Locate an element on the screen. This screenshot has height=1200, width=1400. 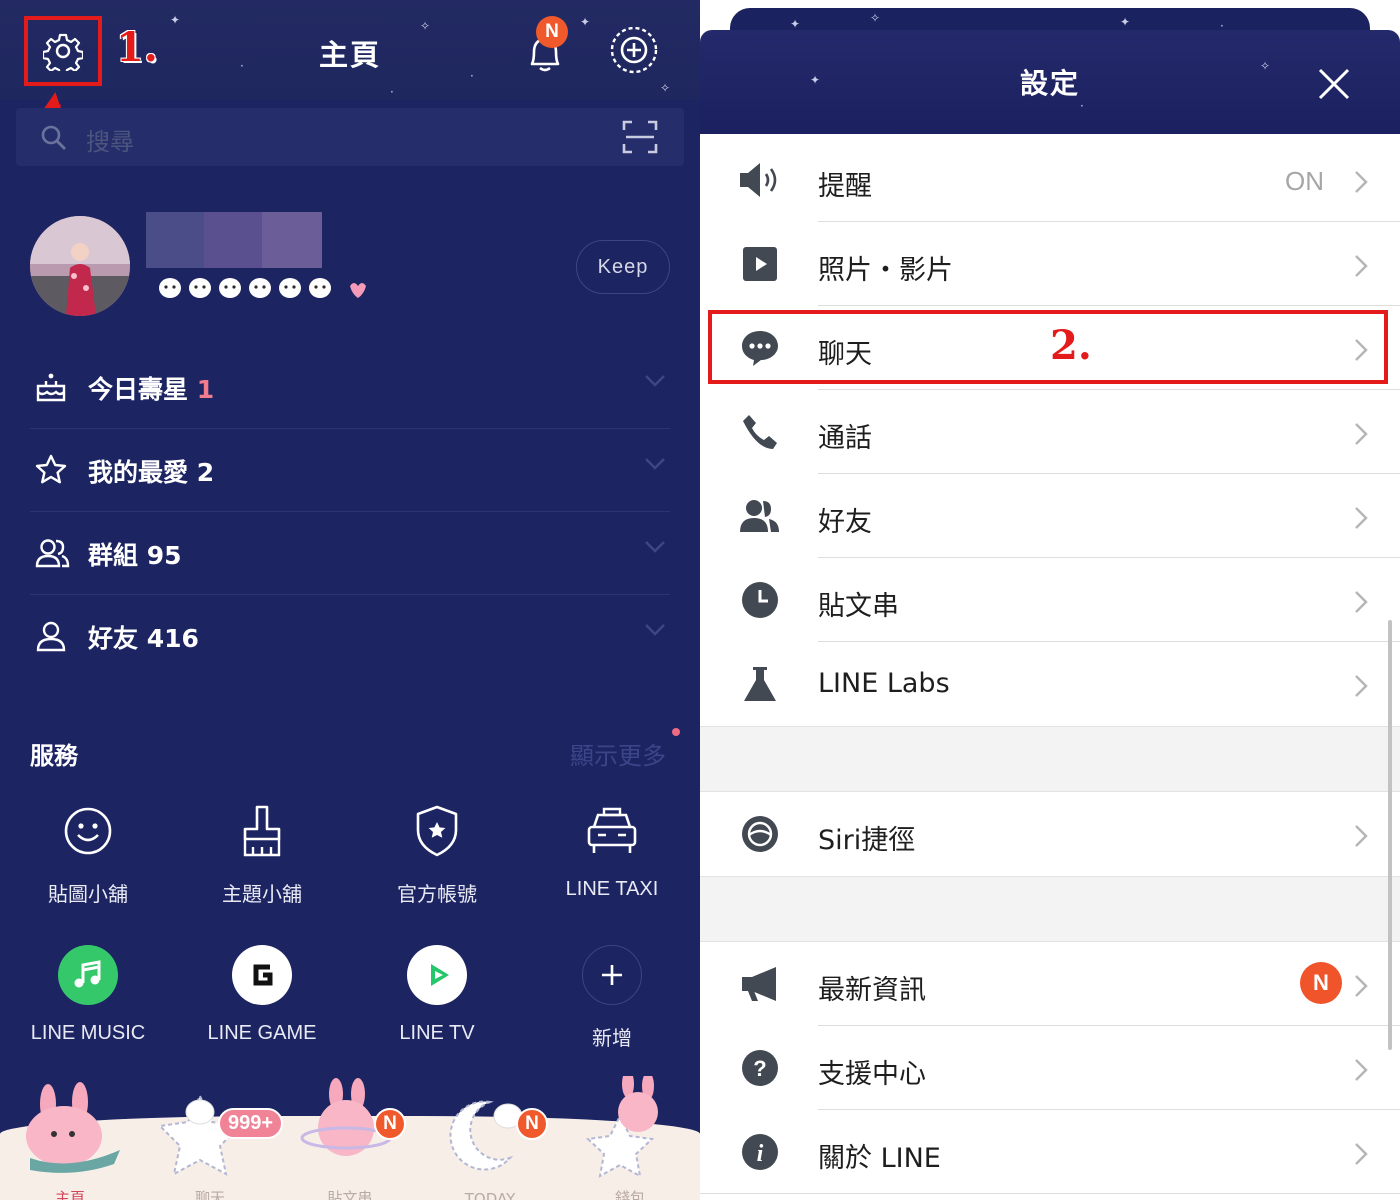
settings-row-label: 貼文串 is located at coordinates (858, 606).